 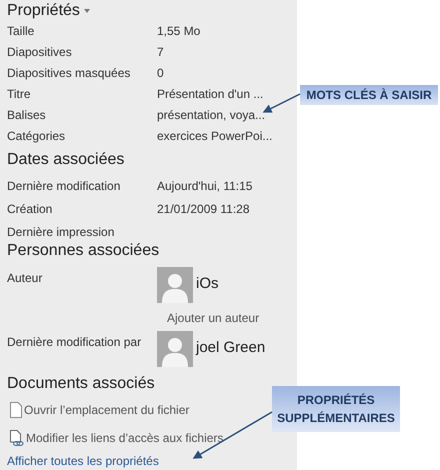 What do you see at coordinates (69, 73) in the screenshot?
I see `property-label: Diapositives masquées` at bounding box center [69, 73].